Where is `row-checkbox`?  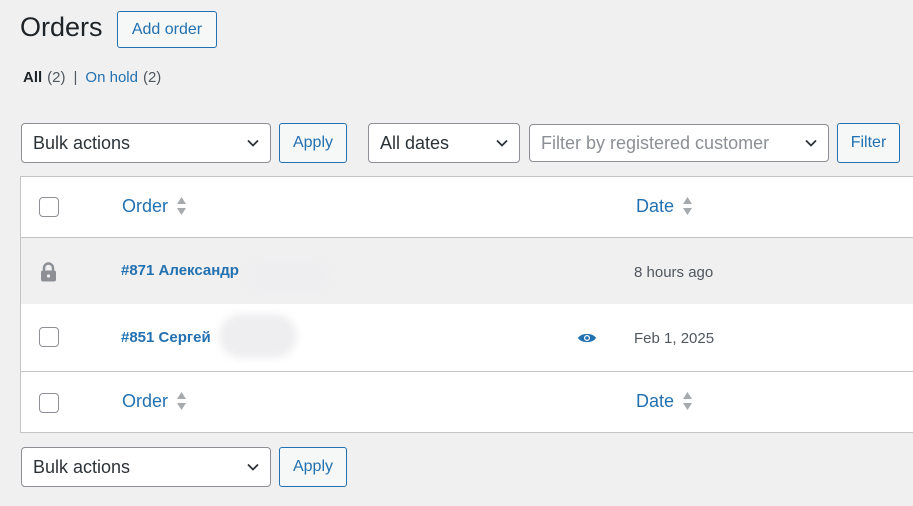 row-checkbox is located at coordinates (49, 337).